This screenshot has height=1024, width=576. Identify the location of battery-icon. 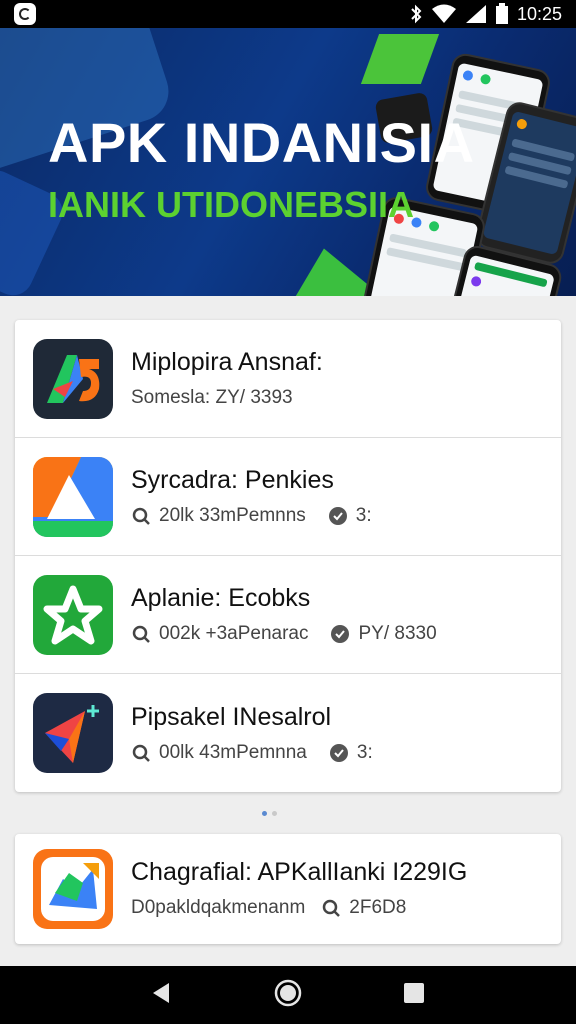
(502, 14).